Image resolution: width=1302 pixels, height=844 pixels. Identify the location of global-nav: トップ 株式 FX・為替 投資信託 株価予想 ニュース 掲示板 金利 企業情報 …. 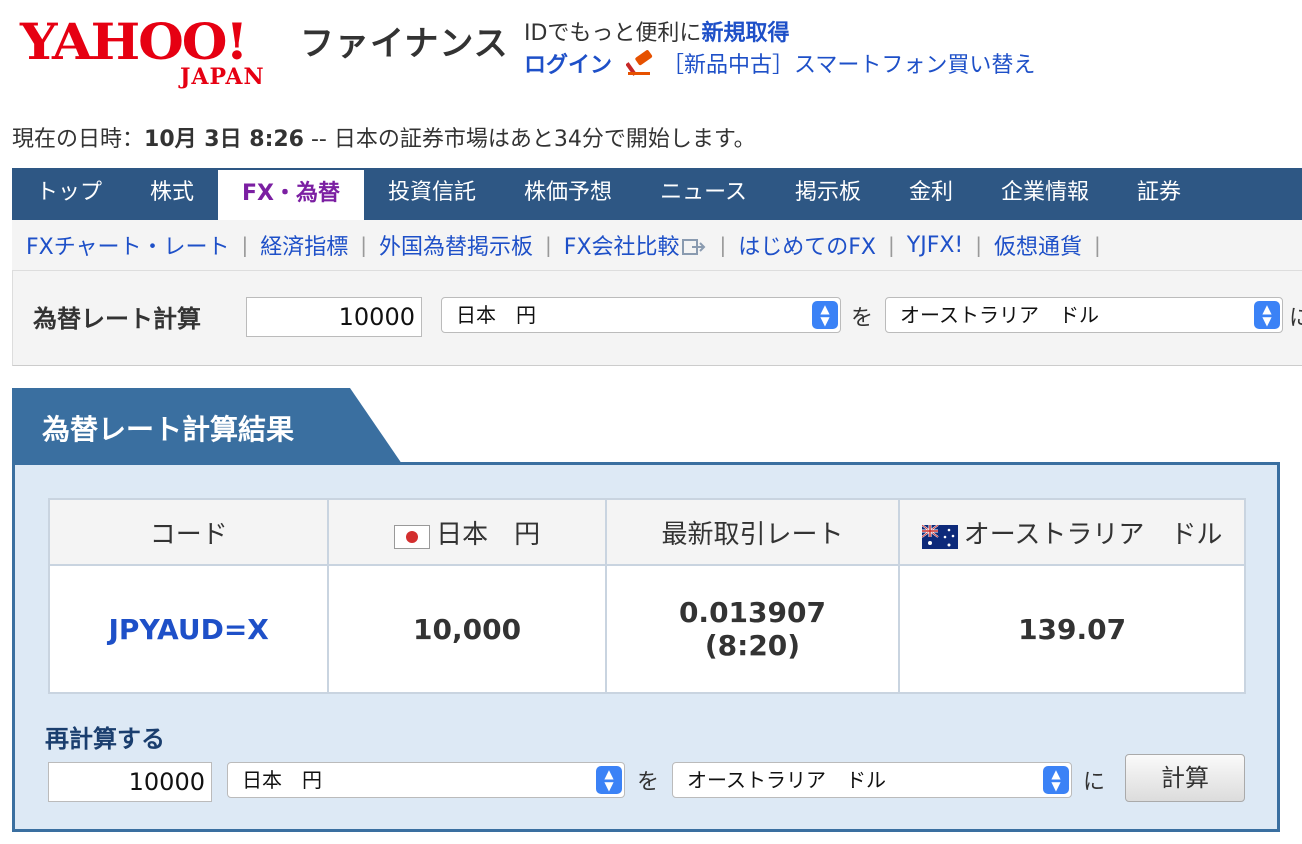
(657, 194).